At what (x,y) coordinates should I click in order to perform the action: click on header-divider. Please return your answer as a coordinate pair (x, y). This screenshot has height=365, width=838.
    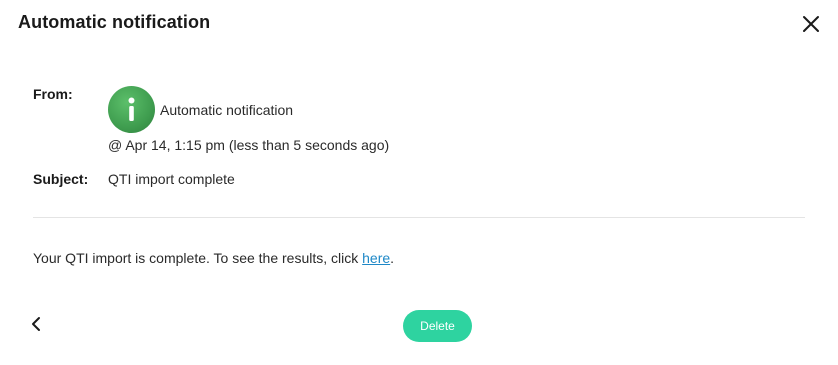
    Looking at the image, I should click on (419, 217).